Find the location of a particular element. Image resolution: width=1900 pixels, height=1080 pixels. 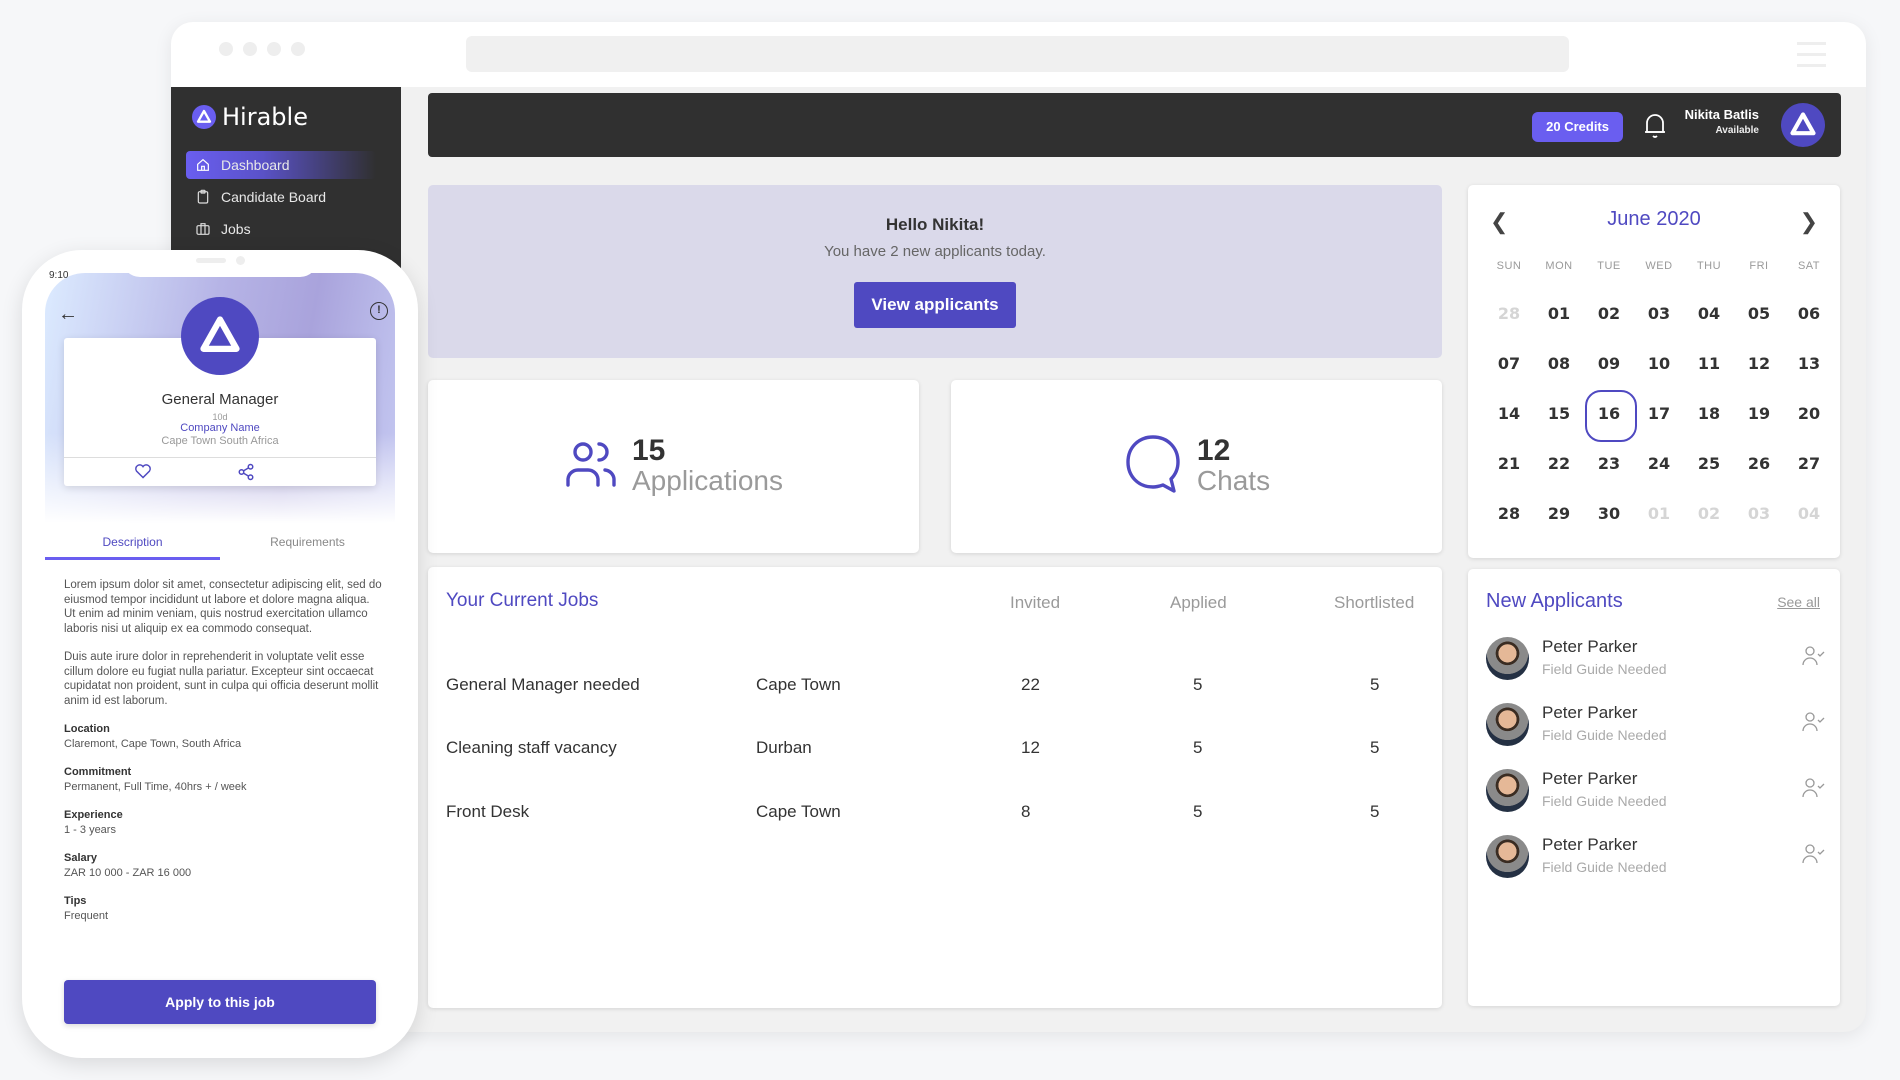

sidebar-item-candidate-board: Candidate Board is located at coordinates (281, 197).